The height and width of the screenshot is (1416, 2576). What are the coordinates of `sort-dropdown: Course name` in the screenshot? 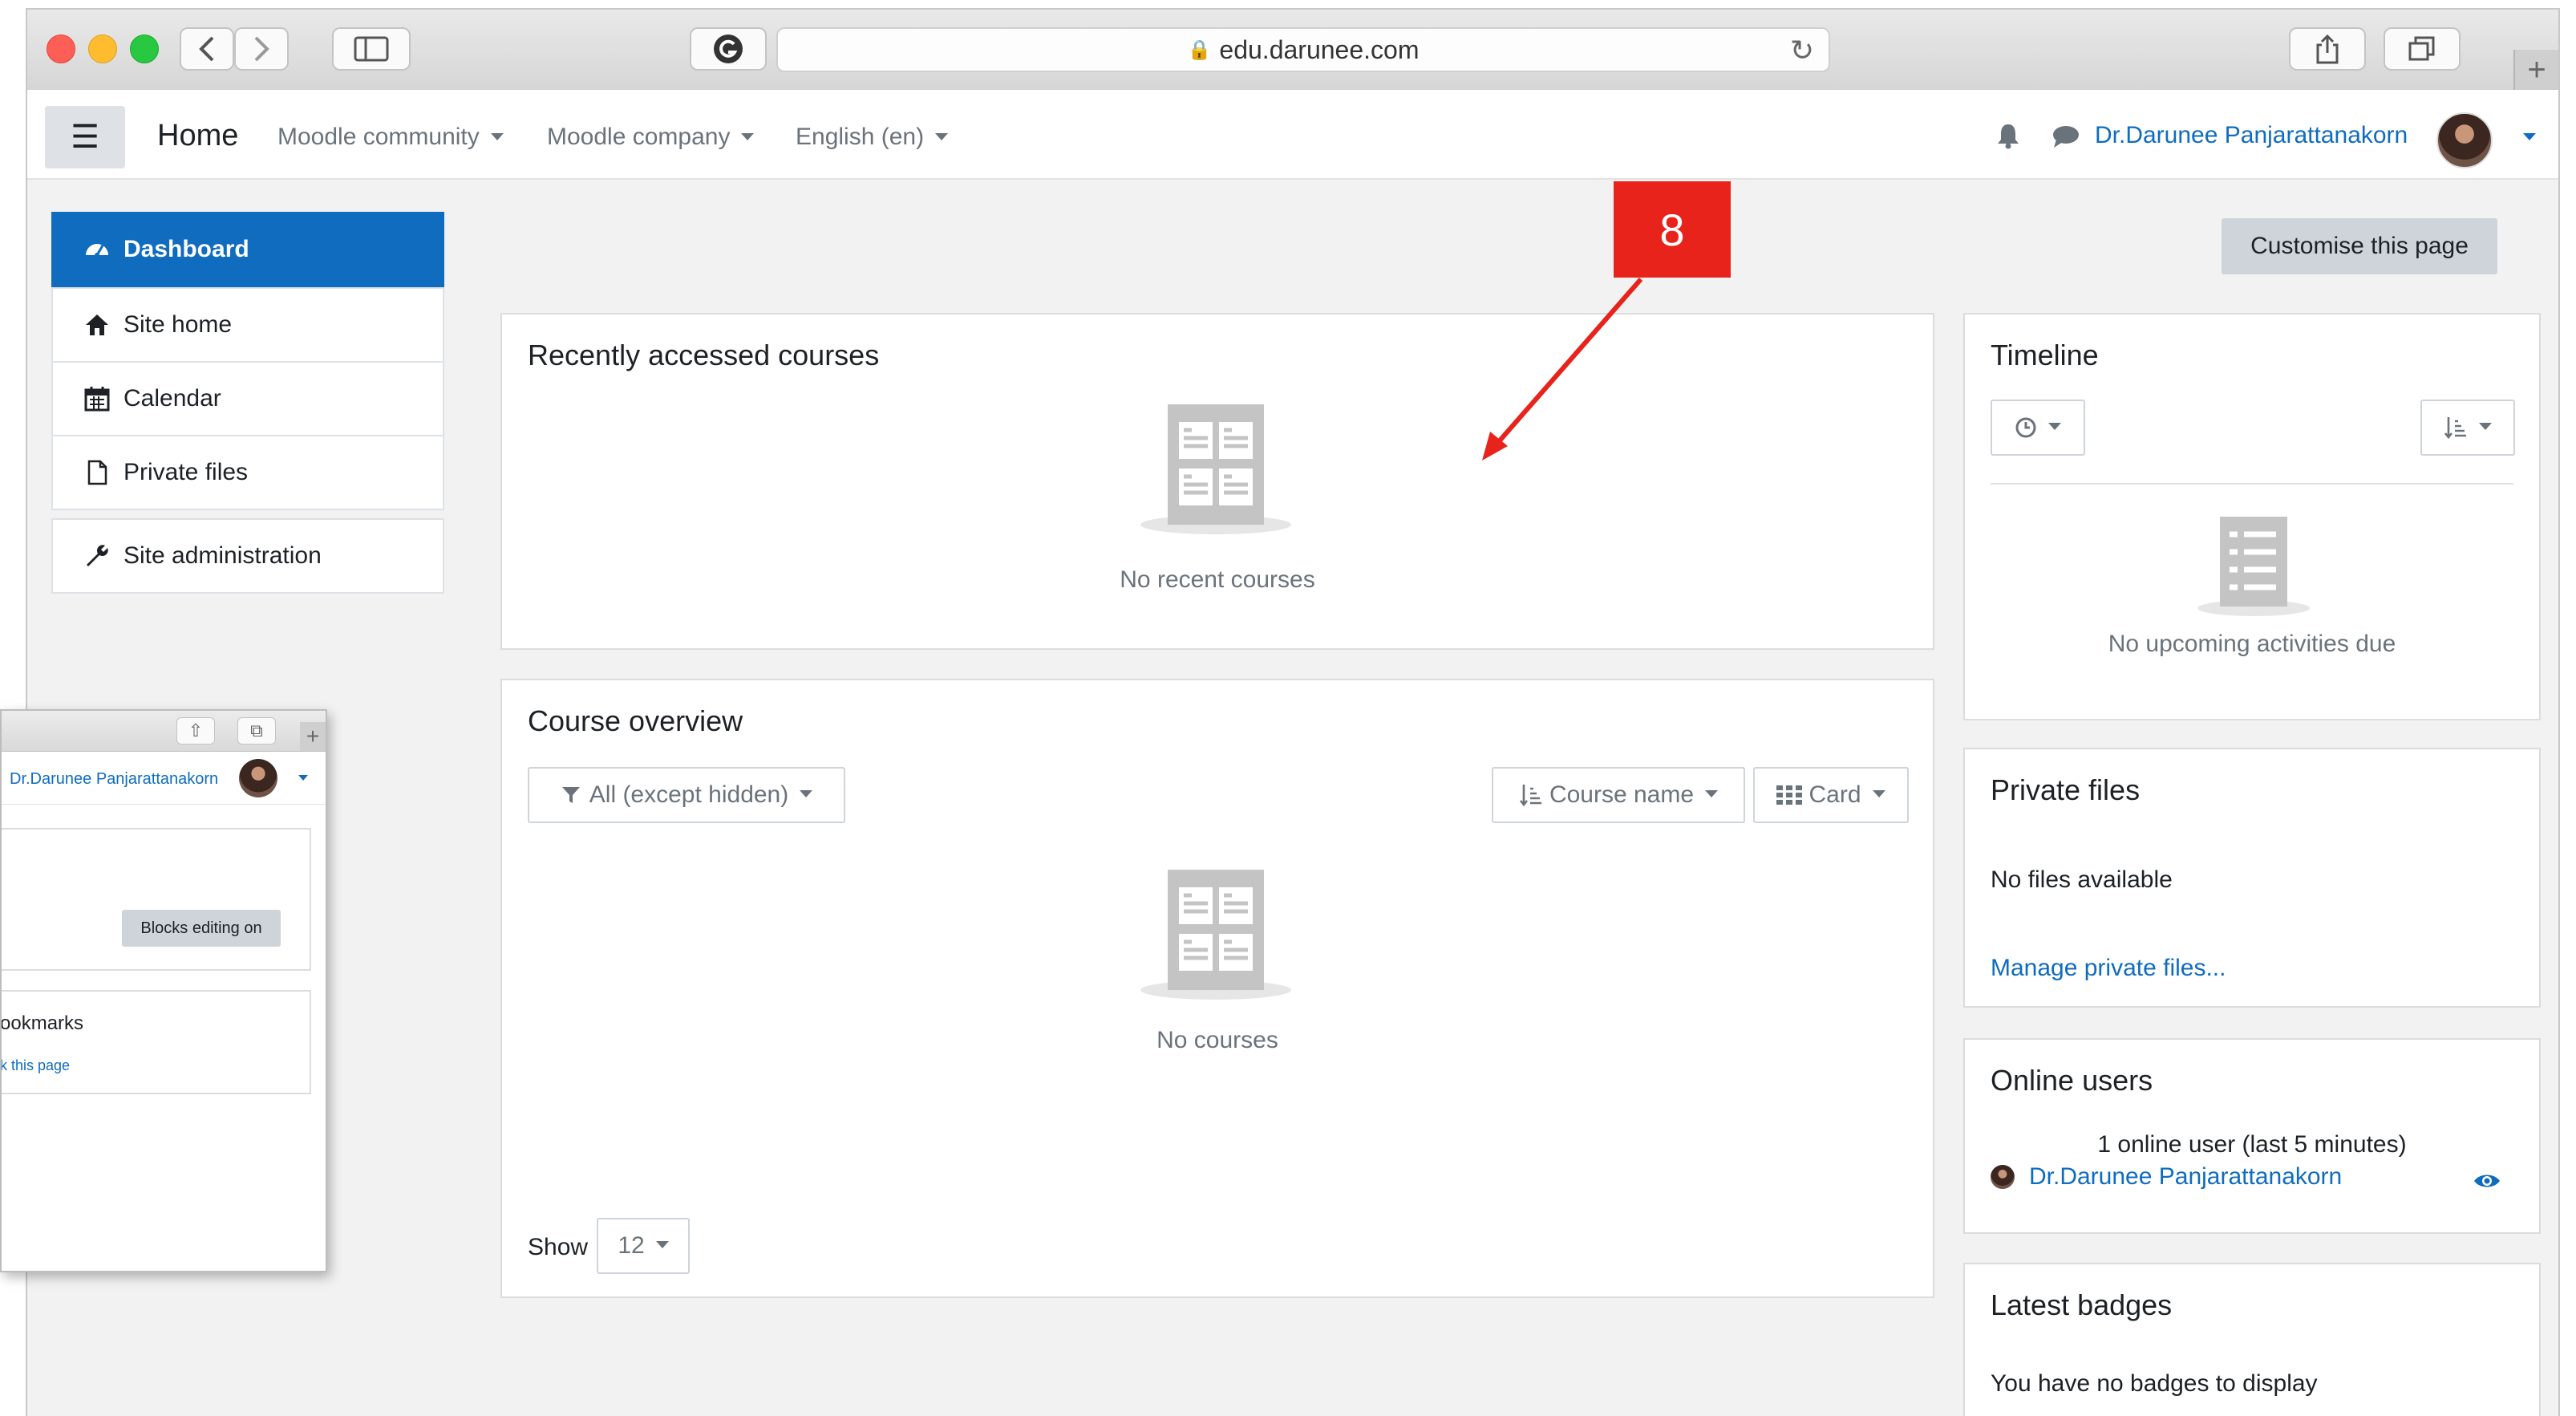 It's located at (1618, 795).